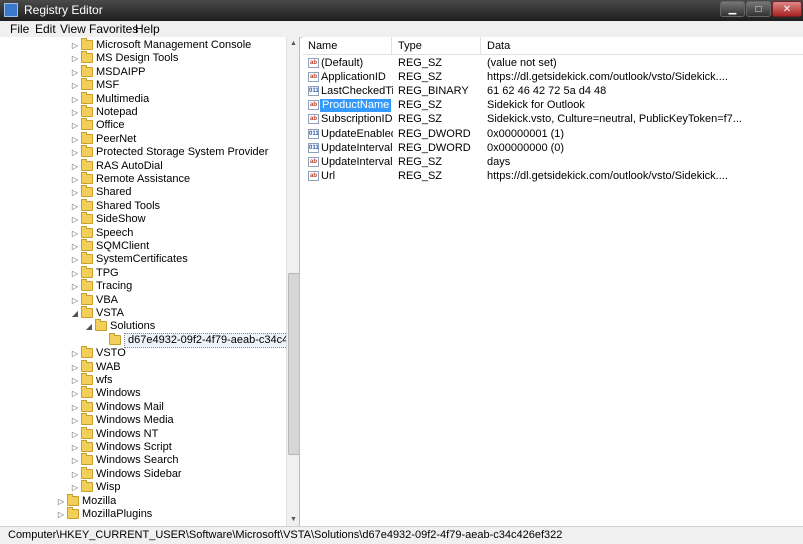  What do you see at coordinates (356, 106) in the screenshot?
I see `value-name: ProductName` at bounding box center [356, 106].